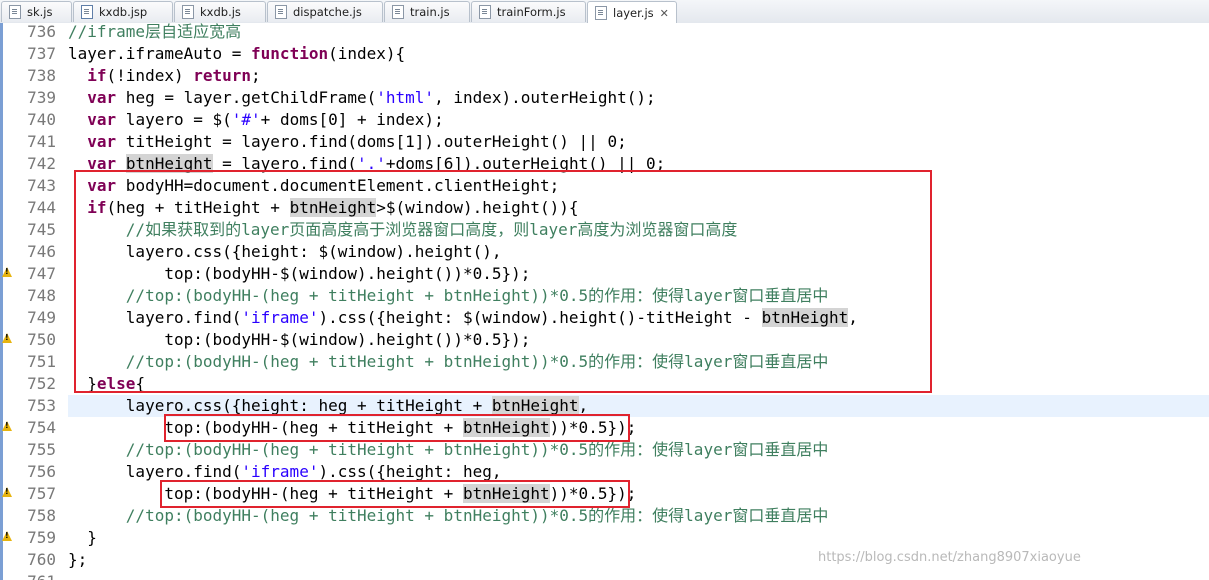 The height and width of the screenshot is (580, 1209). Describe the element at coordinates (40, 12) in the screenshot. I see `tab-label: sk.js` at that location.